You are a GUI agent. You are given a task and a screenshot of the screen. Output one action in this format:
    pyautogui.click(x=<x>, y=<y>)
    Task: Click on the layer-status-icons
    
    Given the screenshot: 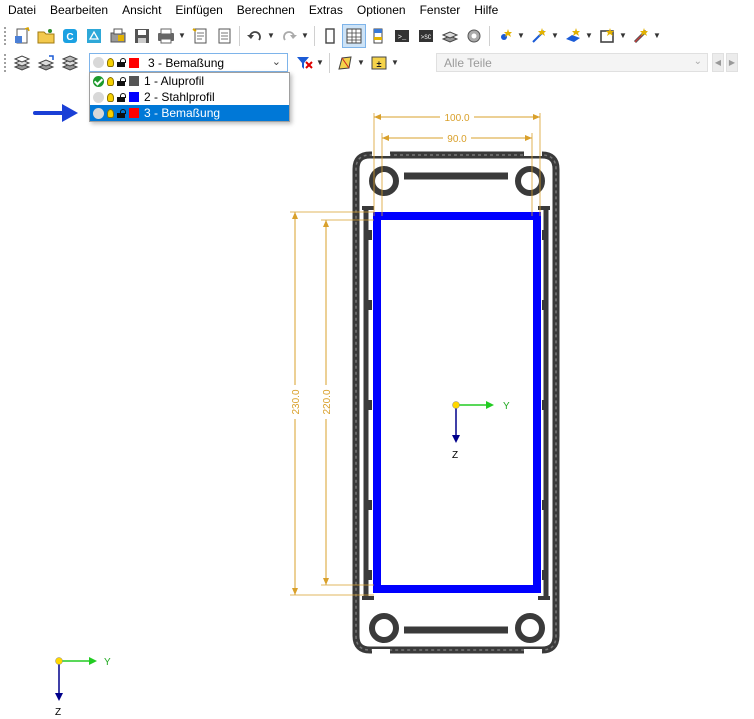 What is the action you would take?
    pyautogui.click(x=118, y=62)
    